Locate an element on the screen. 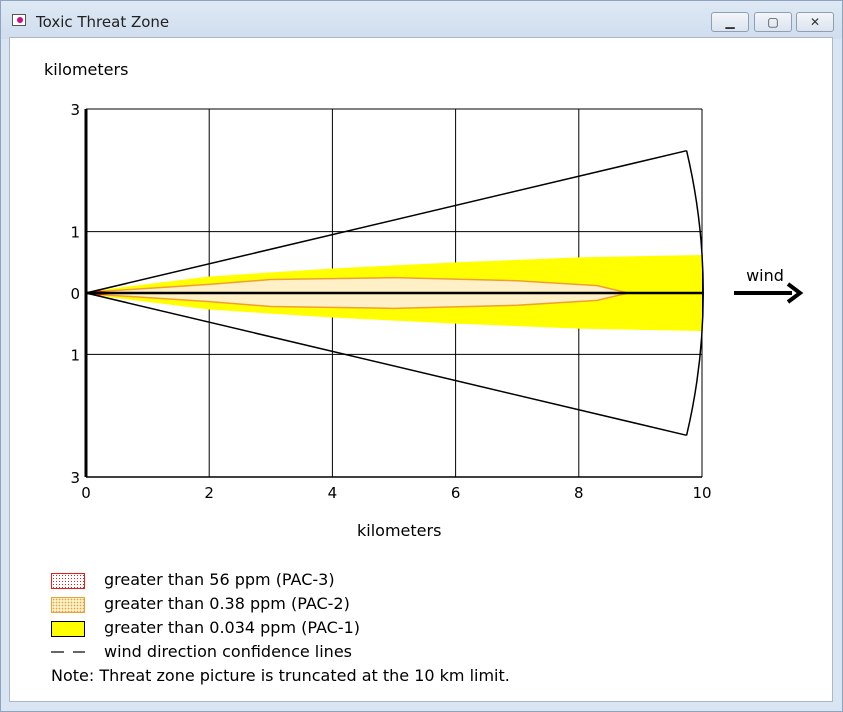 This screenshot has width=843, height=712. x-tick-label: 6 is located at coordinates (456, 493).